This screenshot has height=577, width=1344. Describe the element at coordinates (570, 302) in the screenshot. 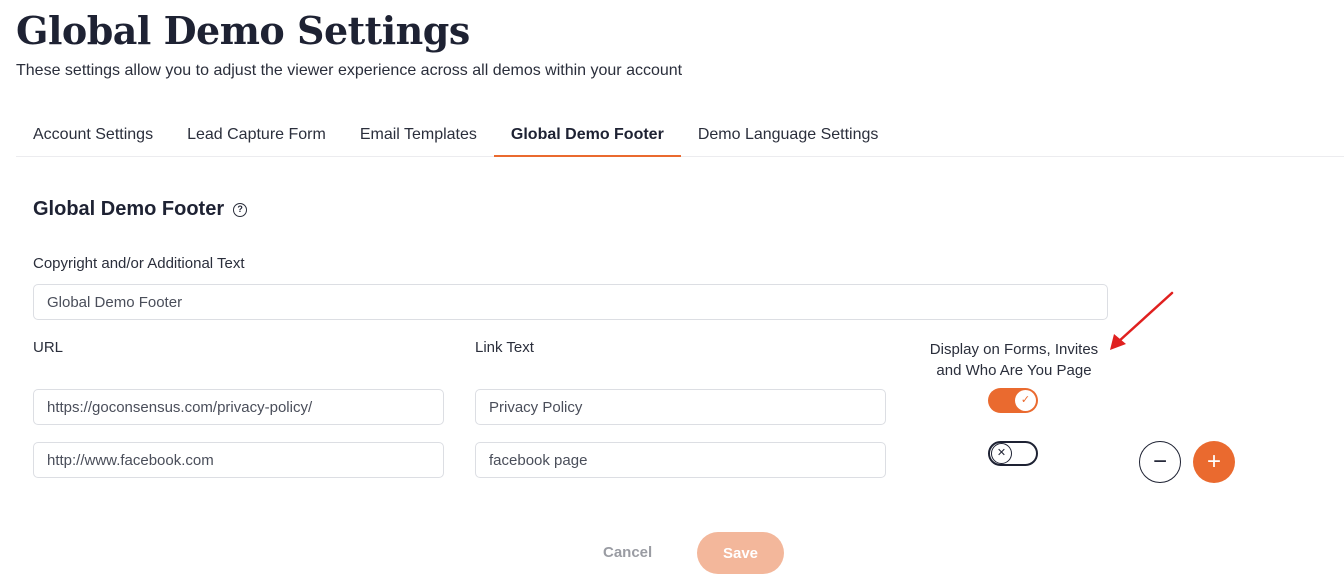

I see `copyright-input` at that location.